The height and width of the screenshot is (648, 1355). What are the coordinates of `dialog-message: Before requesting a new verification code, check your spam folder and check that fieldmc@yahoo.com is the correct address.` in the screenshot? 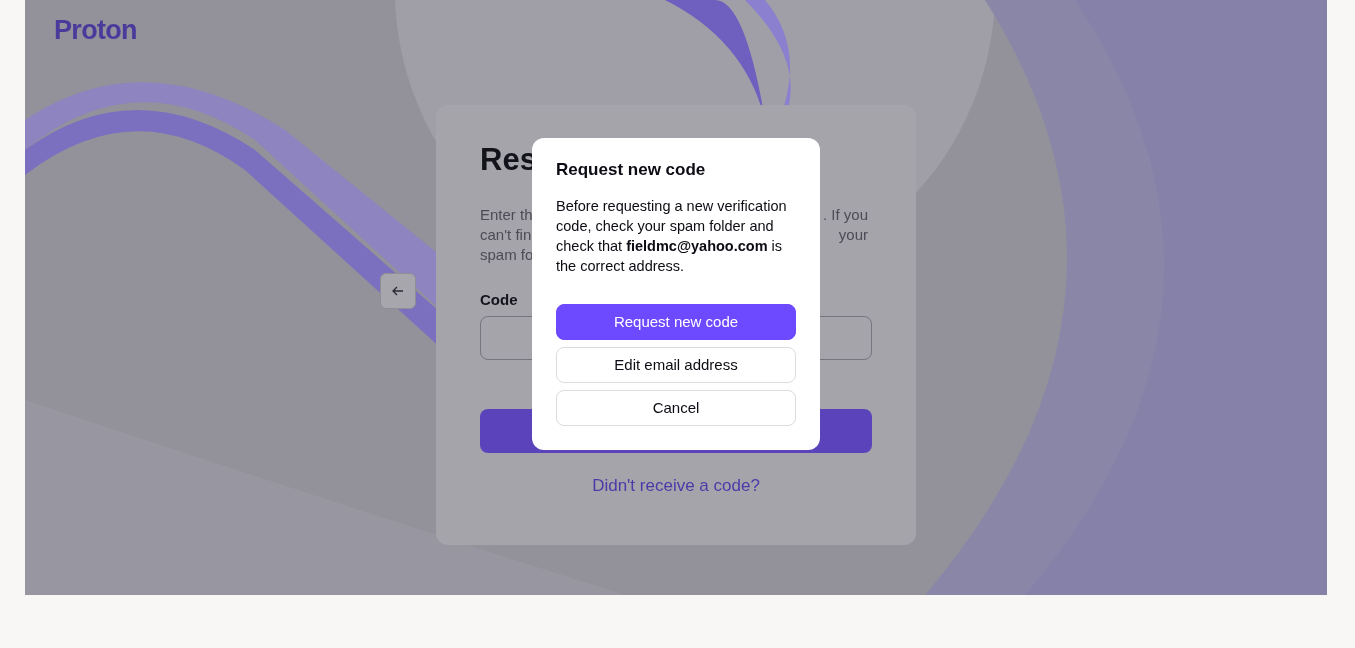 It's located at (672, 236).